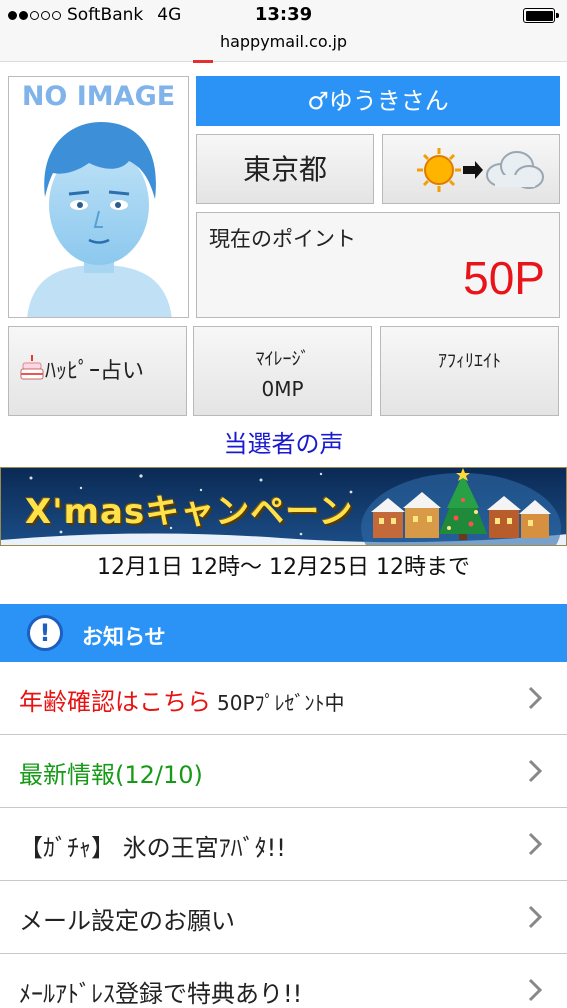 This screenshot has height=1008, width=567. I want to click on username-bar: ♂ゆうきさん, so click(378, 101).